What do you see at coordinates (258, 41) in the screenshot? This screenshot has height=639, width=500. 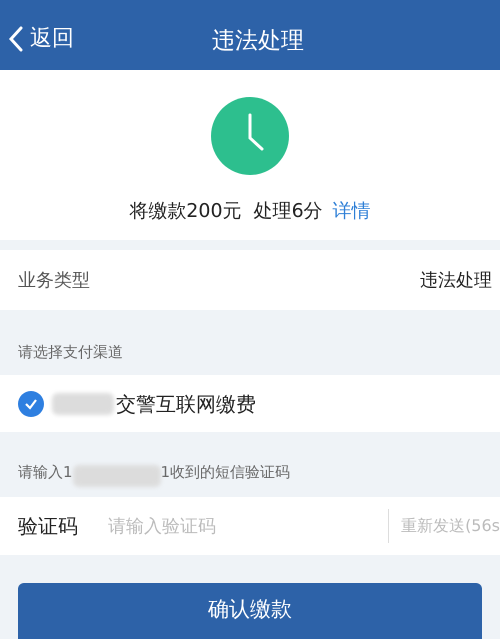 I see `window-title: 违法处理` at bounding box center [258, 41].